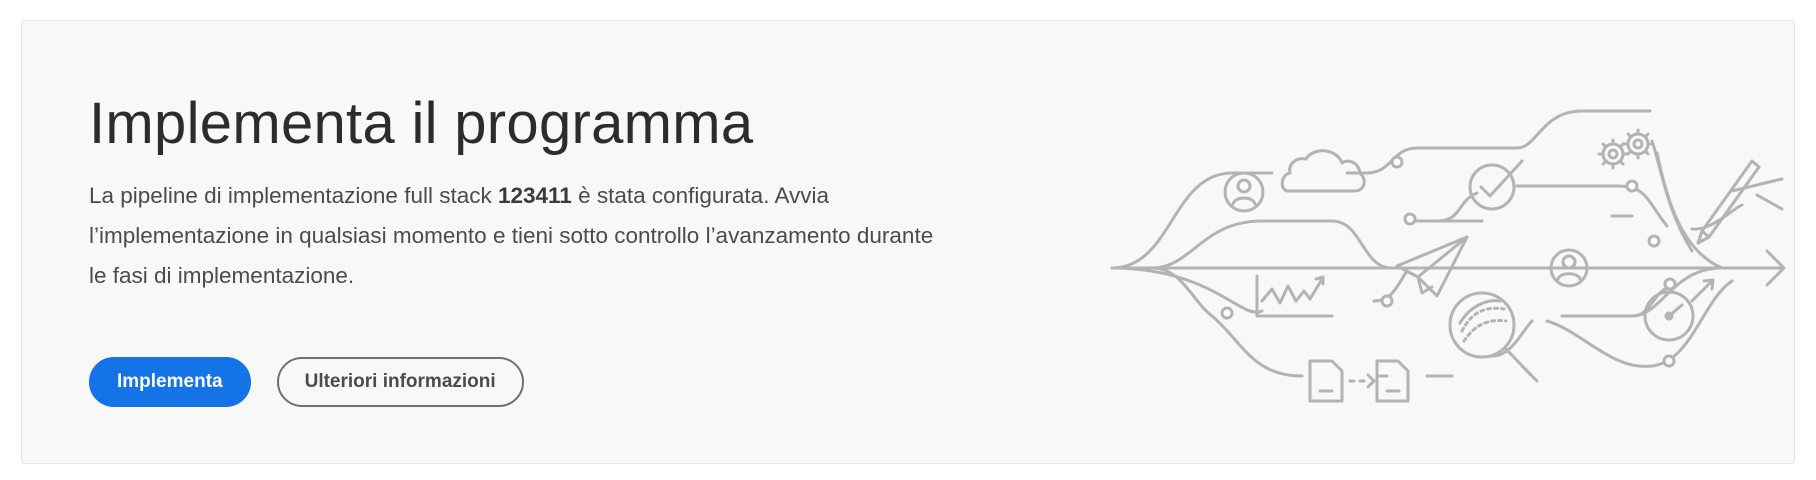  What do you see at coordinates (1294, 296) in the screenshot?
I see `chart-icon` at bounding box center [1294, 296].